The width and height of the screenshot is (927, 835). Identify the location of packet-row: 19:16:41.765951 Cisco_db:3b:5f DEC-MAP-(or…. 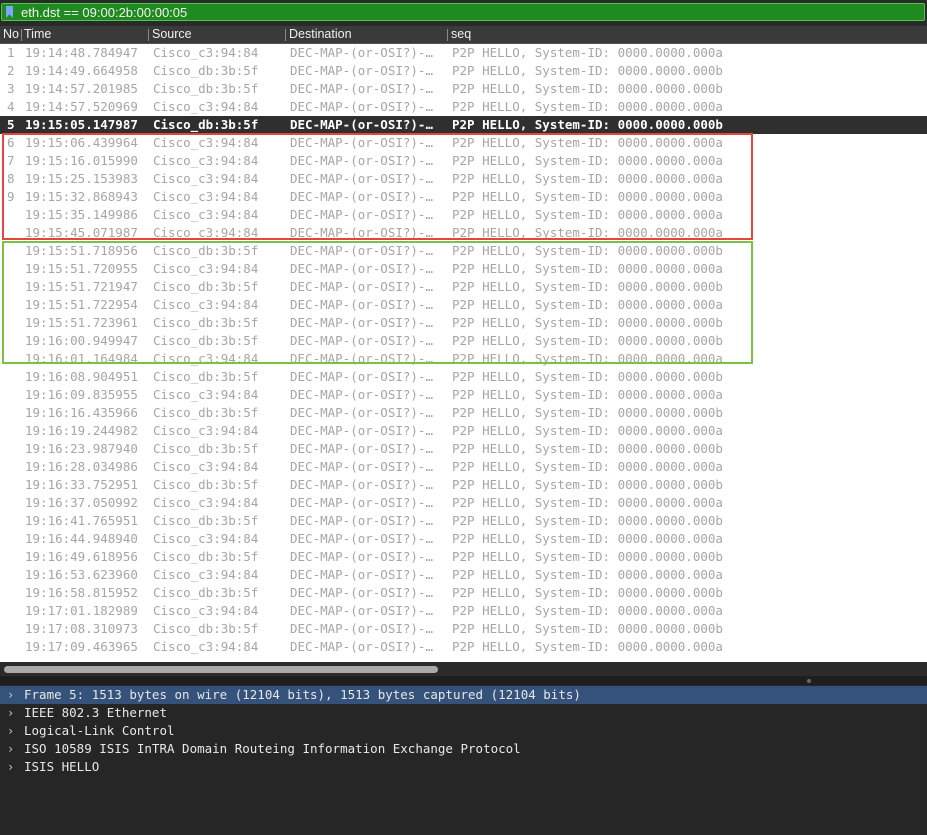
(463, 521).